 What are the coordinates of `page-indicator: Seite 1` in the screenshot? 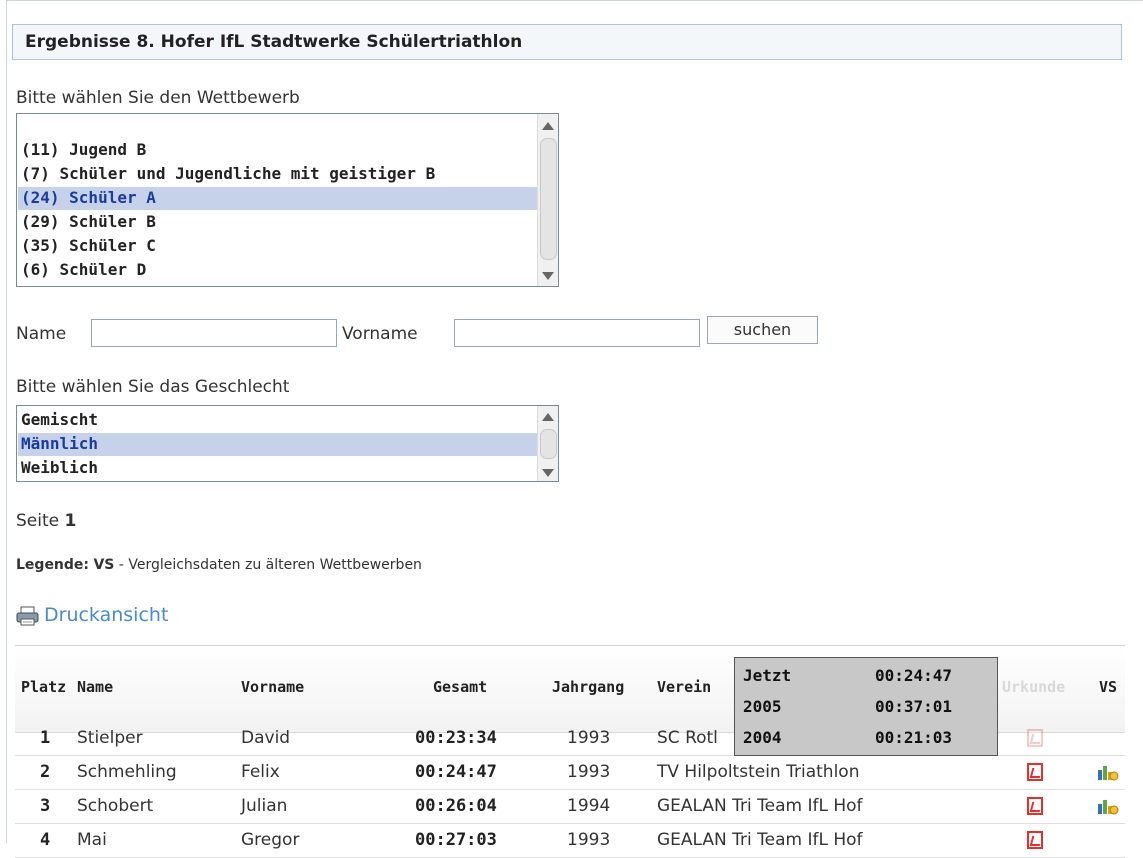 It's located at (46, 521).